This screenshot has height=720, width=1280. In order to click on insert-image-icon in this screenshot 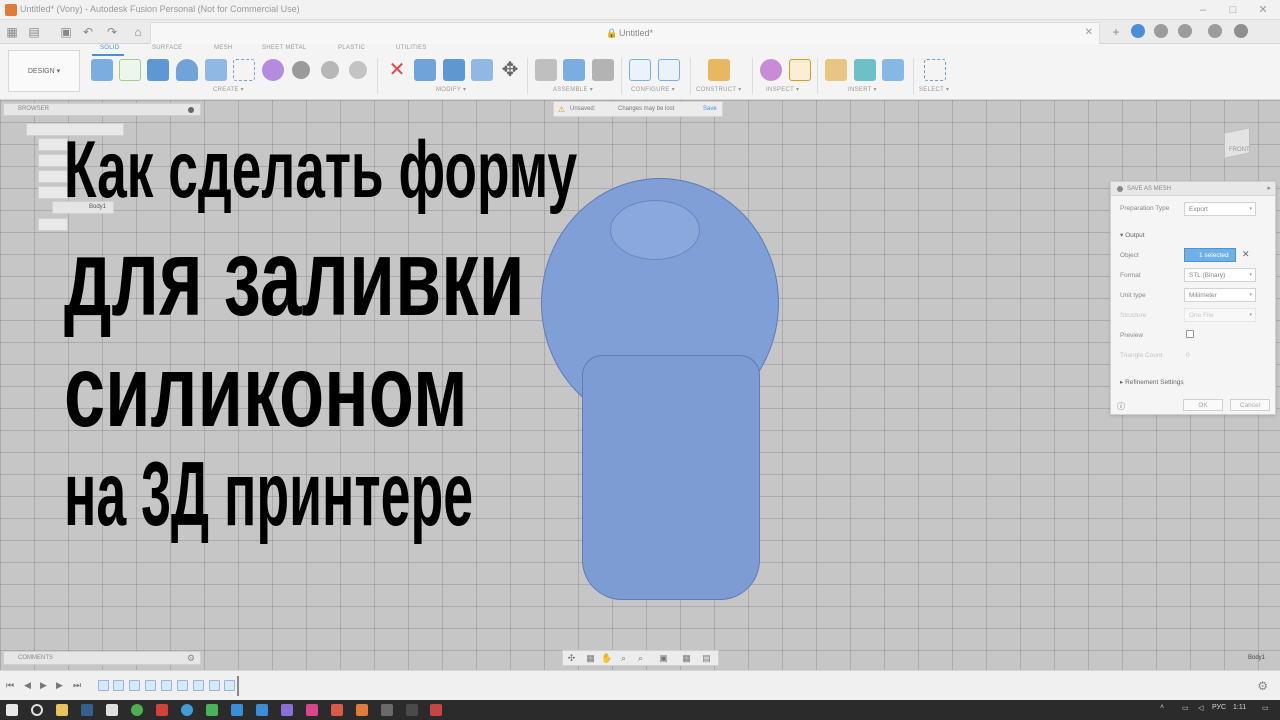, I will do `click(893, 70)`.